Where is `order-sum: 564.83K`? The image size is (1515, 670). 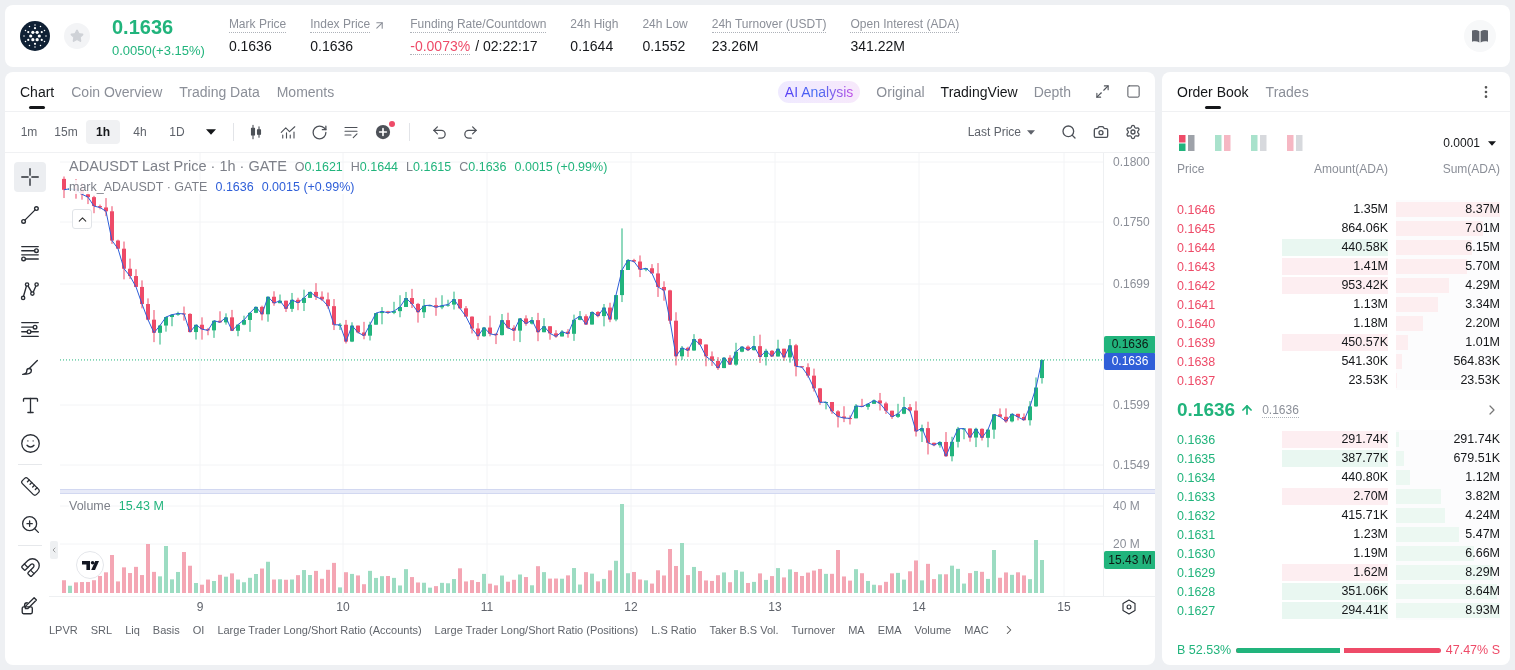
order-sum: 564.83K is located at coordinates (1476, 361).